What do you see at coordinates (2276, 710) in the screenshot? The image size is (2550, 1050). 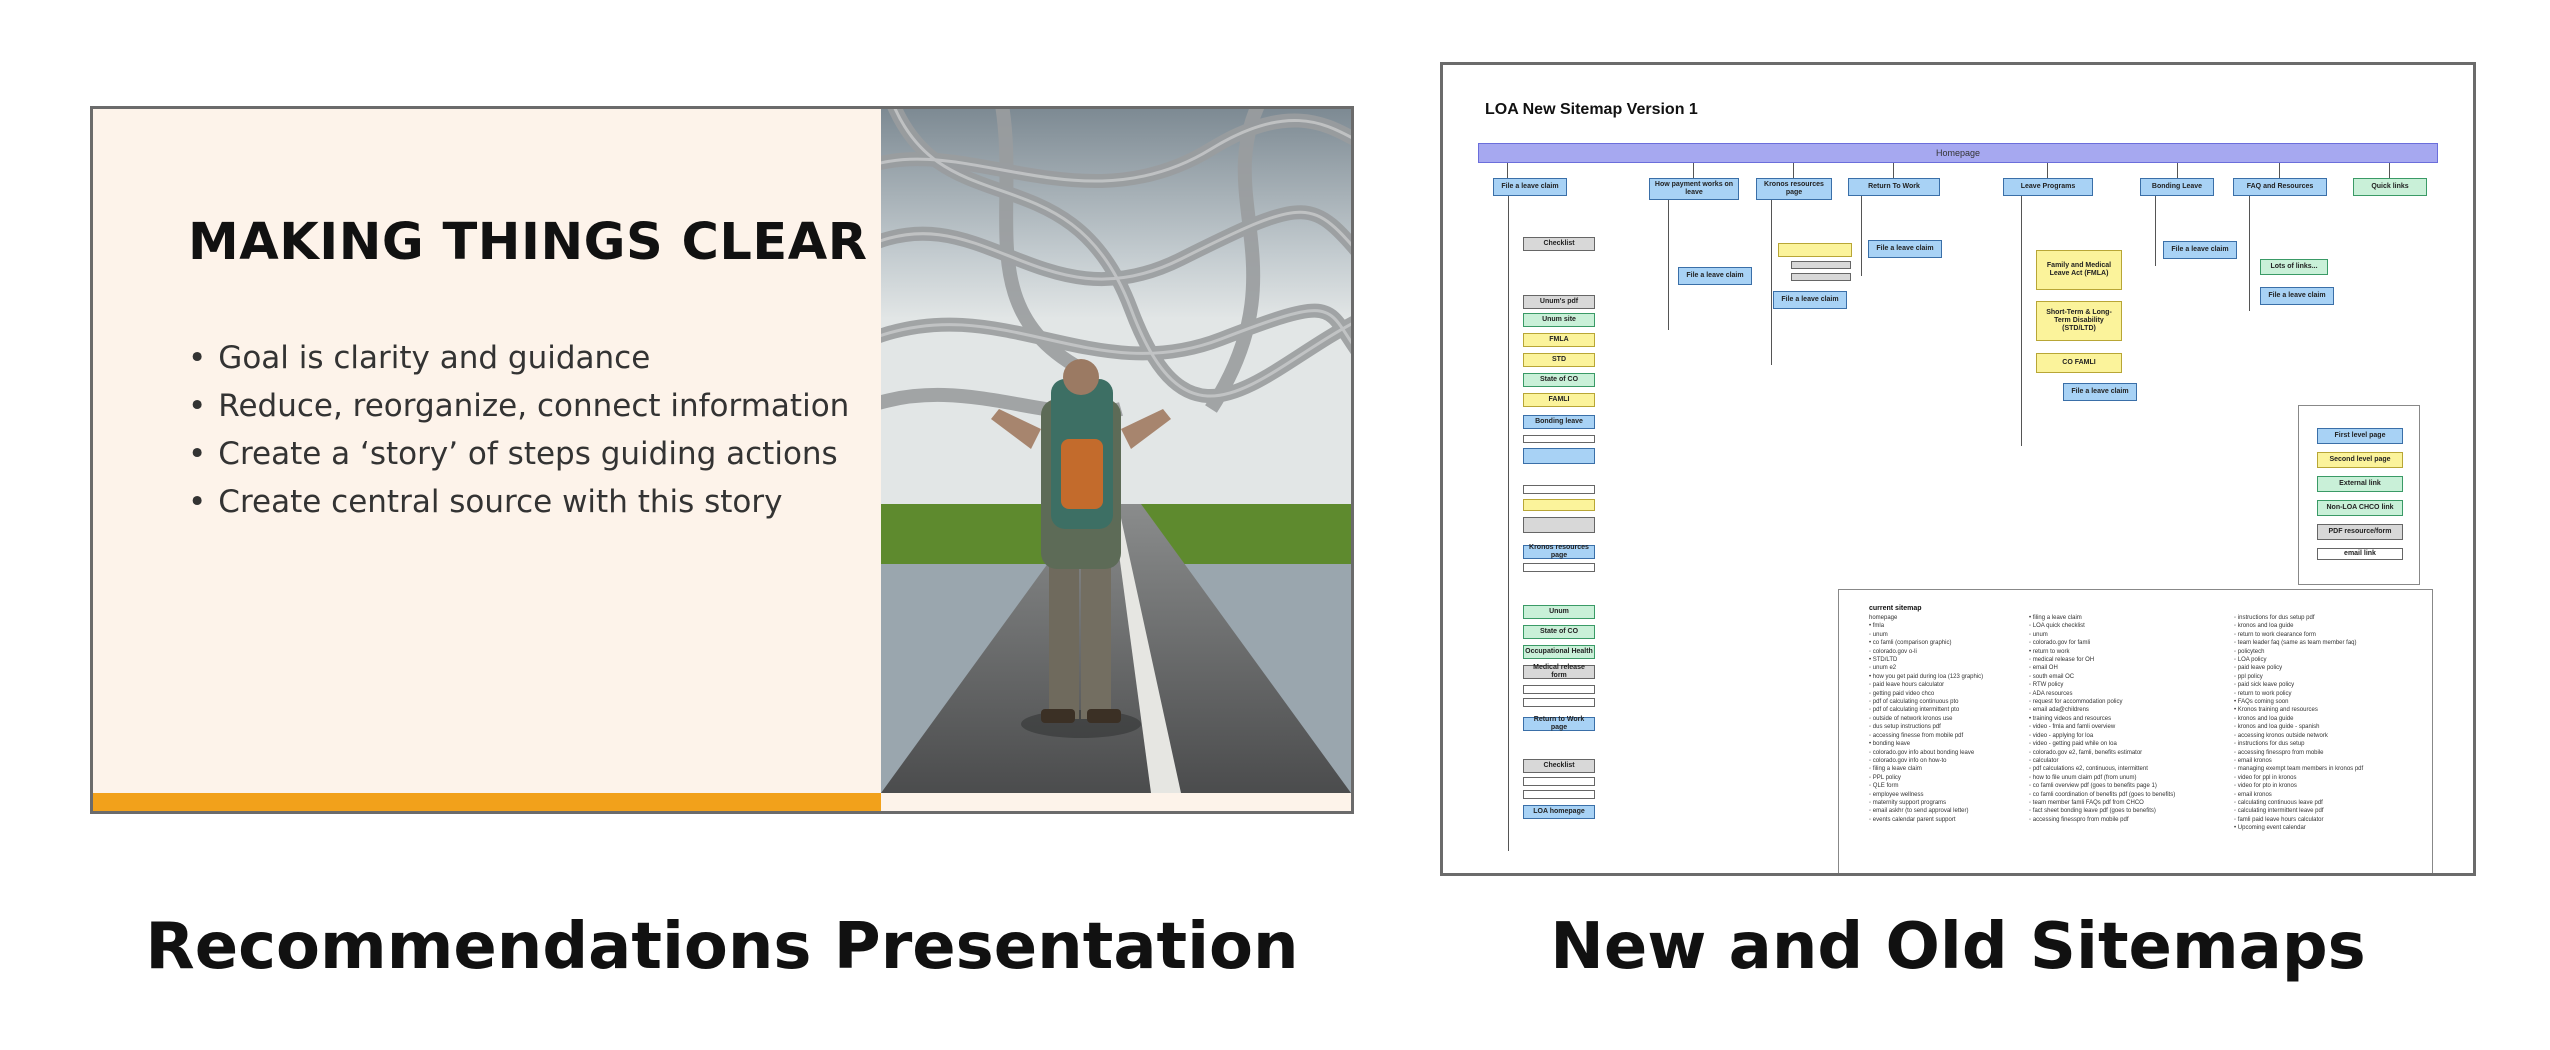 I see `current-sitemap-entry: • Kronos training and resources` at bounding box center [2276, 710].